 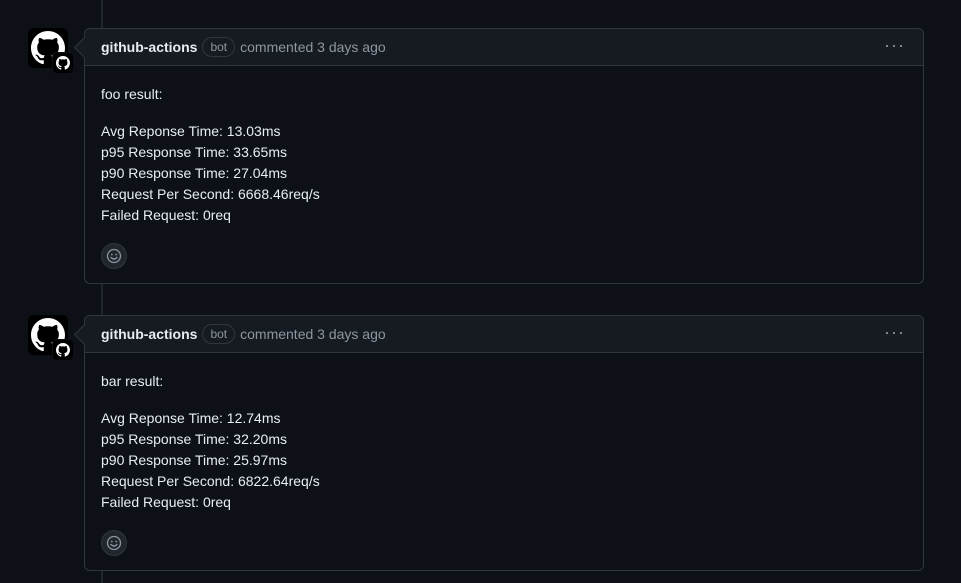 I want to click on metric-line: p95 Response Time: 33.65ms, so click(x=194, y=152).